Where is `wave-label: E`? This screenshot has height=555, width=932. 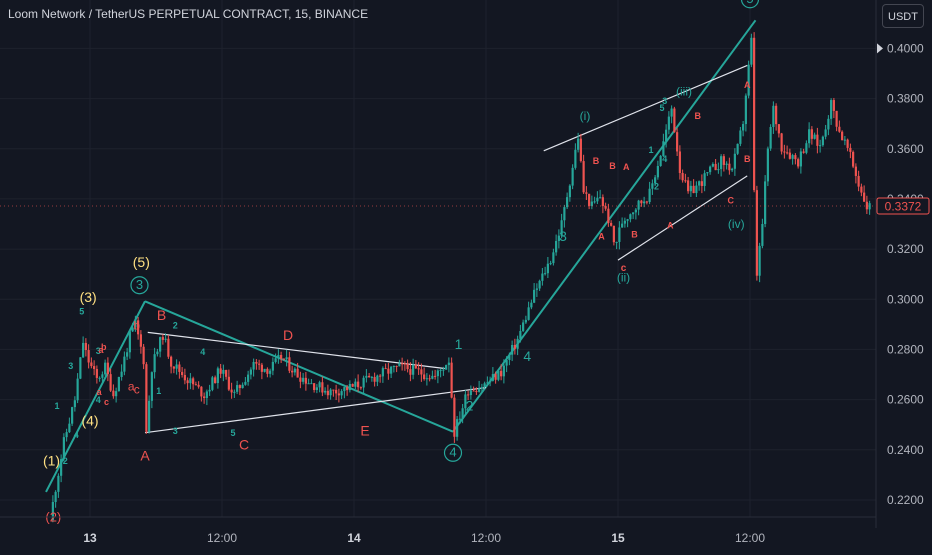
wave-label: E is located at coordinates (364, 430).